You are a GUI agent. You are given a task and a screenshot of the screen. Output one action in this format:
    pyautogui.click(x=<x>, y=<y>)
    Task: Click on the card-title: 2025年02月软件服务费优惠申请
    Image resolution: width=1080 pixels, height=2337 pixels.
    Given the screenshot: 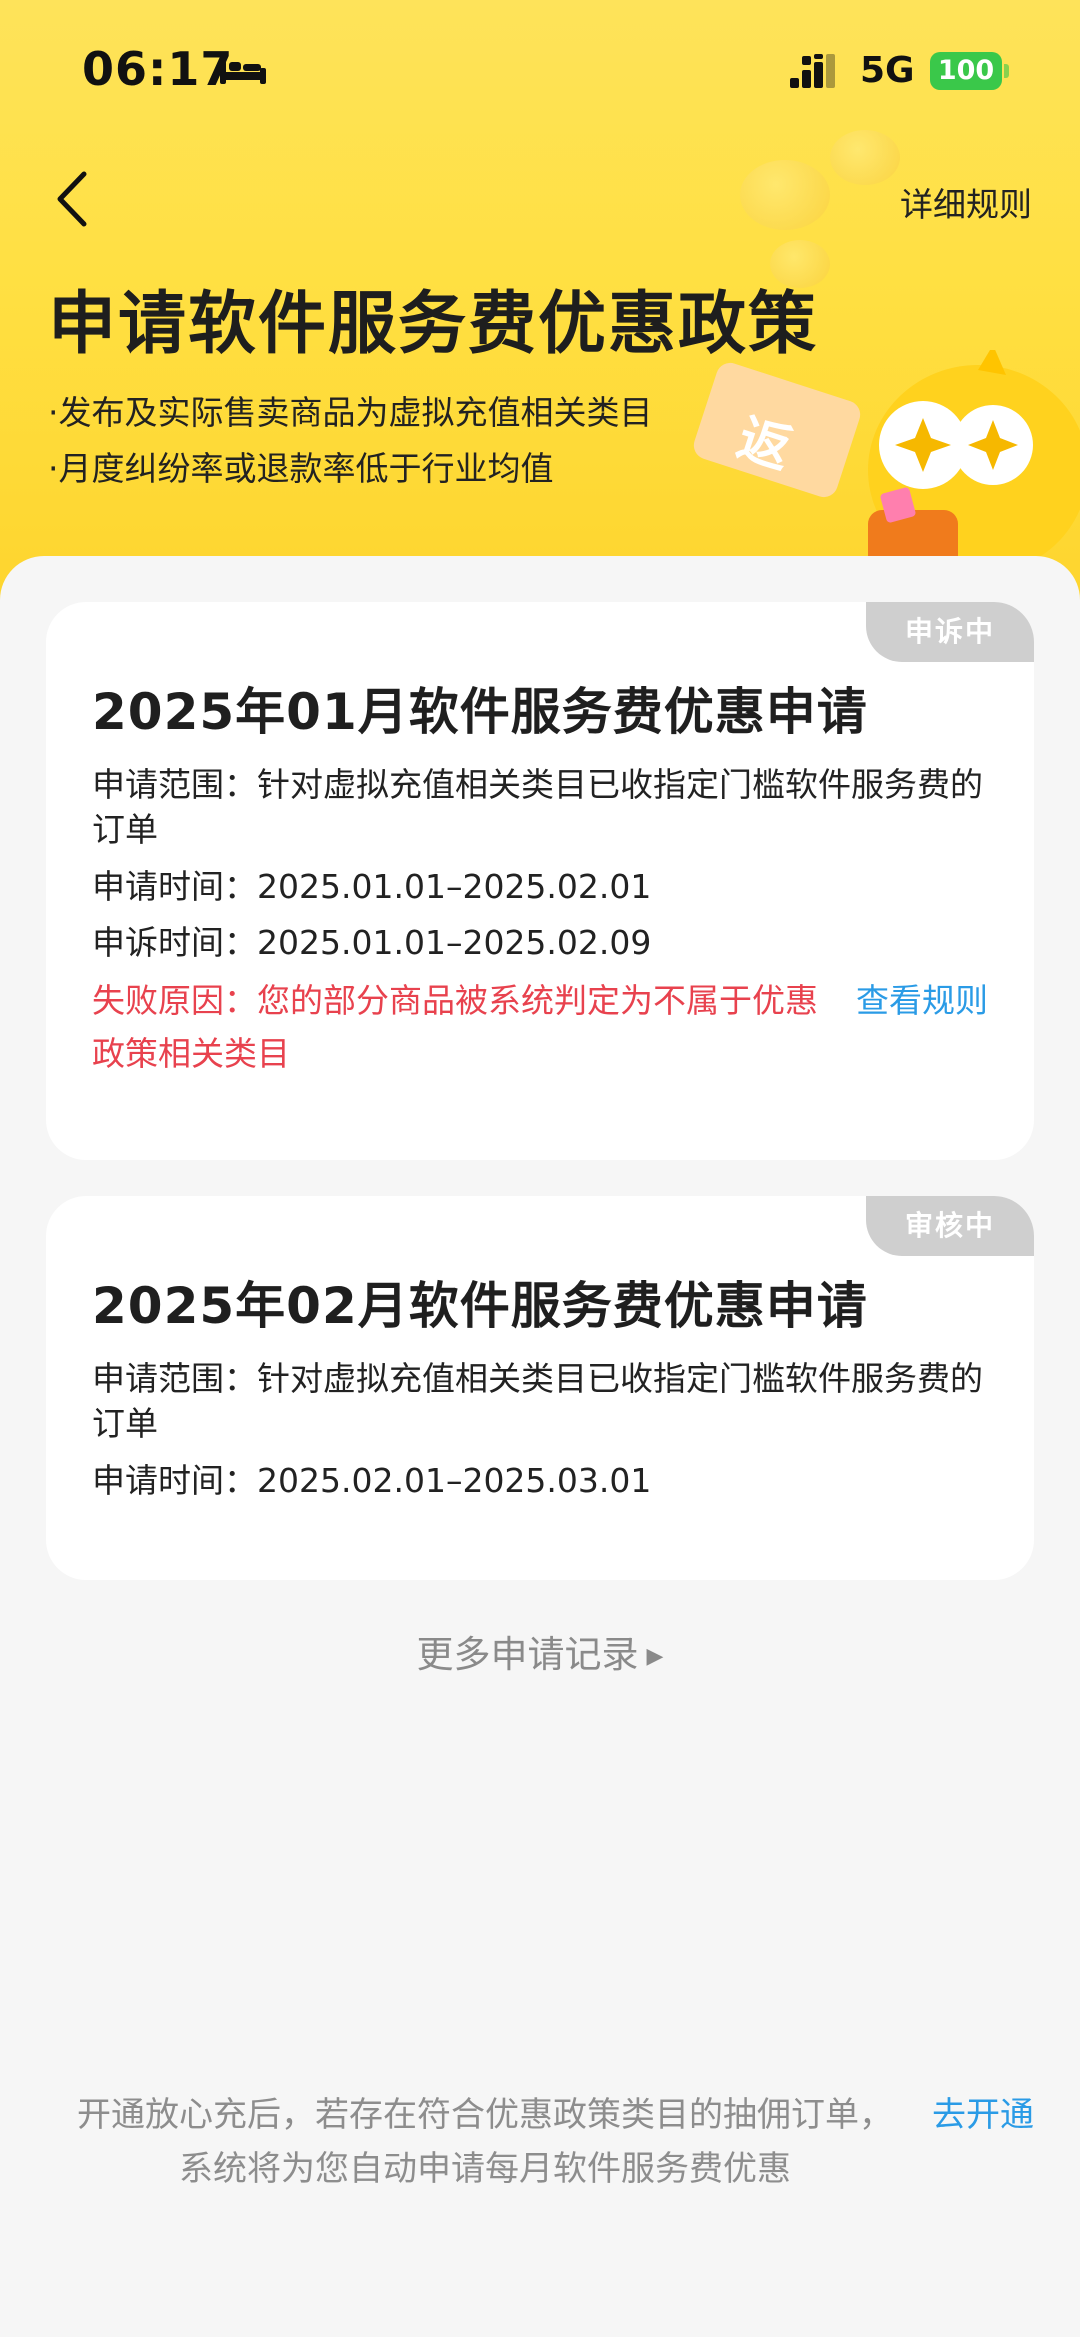 What is the action you would take?
    pyautogui.click(x=480, y=1306)
    